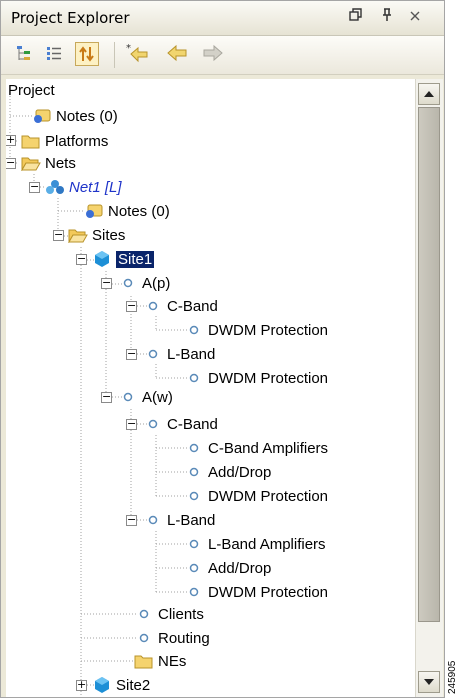  What do you see at coordinates (157, 397) in the screenshot?
I see `tree-label-a-w: A(w)` at bounding box center [157, 397].